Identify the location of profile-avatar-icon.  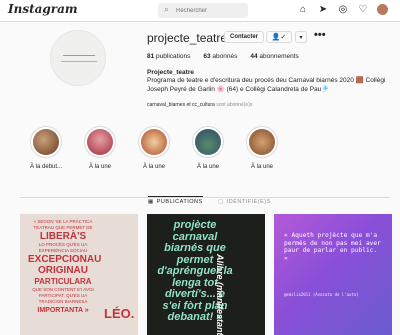
(382, 9).